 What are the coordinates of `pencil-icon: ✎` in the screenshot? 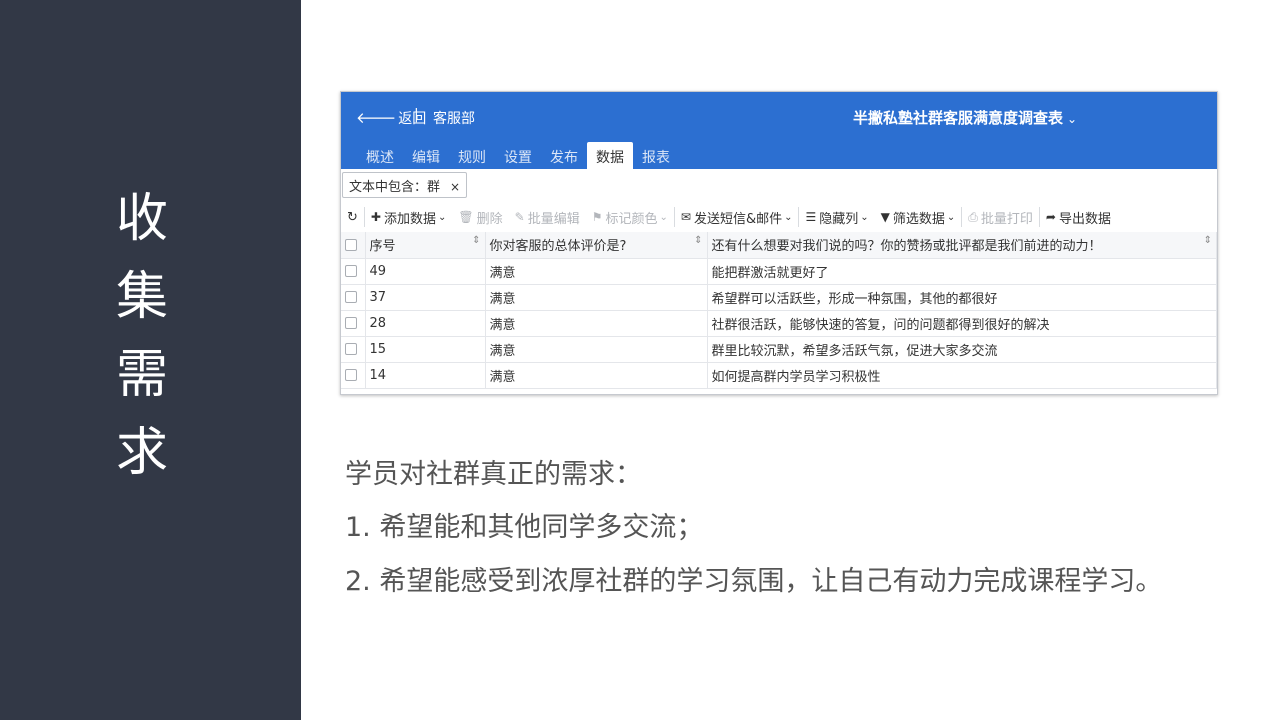 It's located at (519, 217).